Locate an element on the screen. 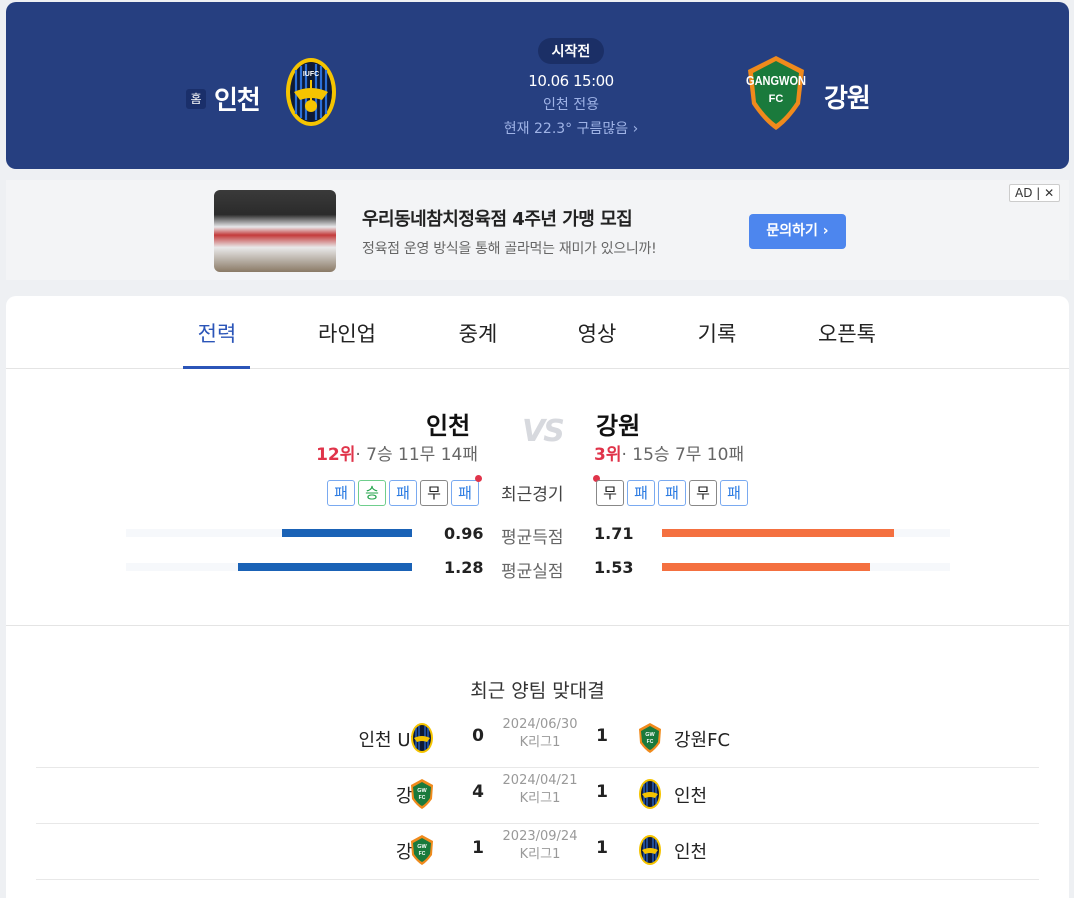  h2h-match-row: 인천 Utd 0 2024/06/30 K리그1 1 GW FC 강원FC is located at coordinates (537, 740).